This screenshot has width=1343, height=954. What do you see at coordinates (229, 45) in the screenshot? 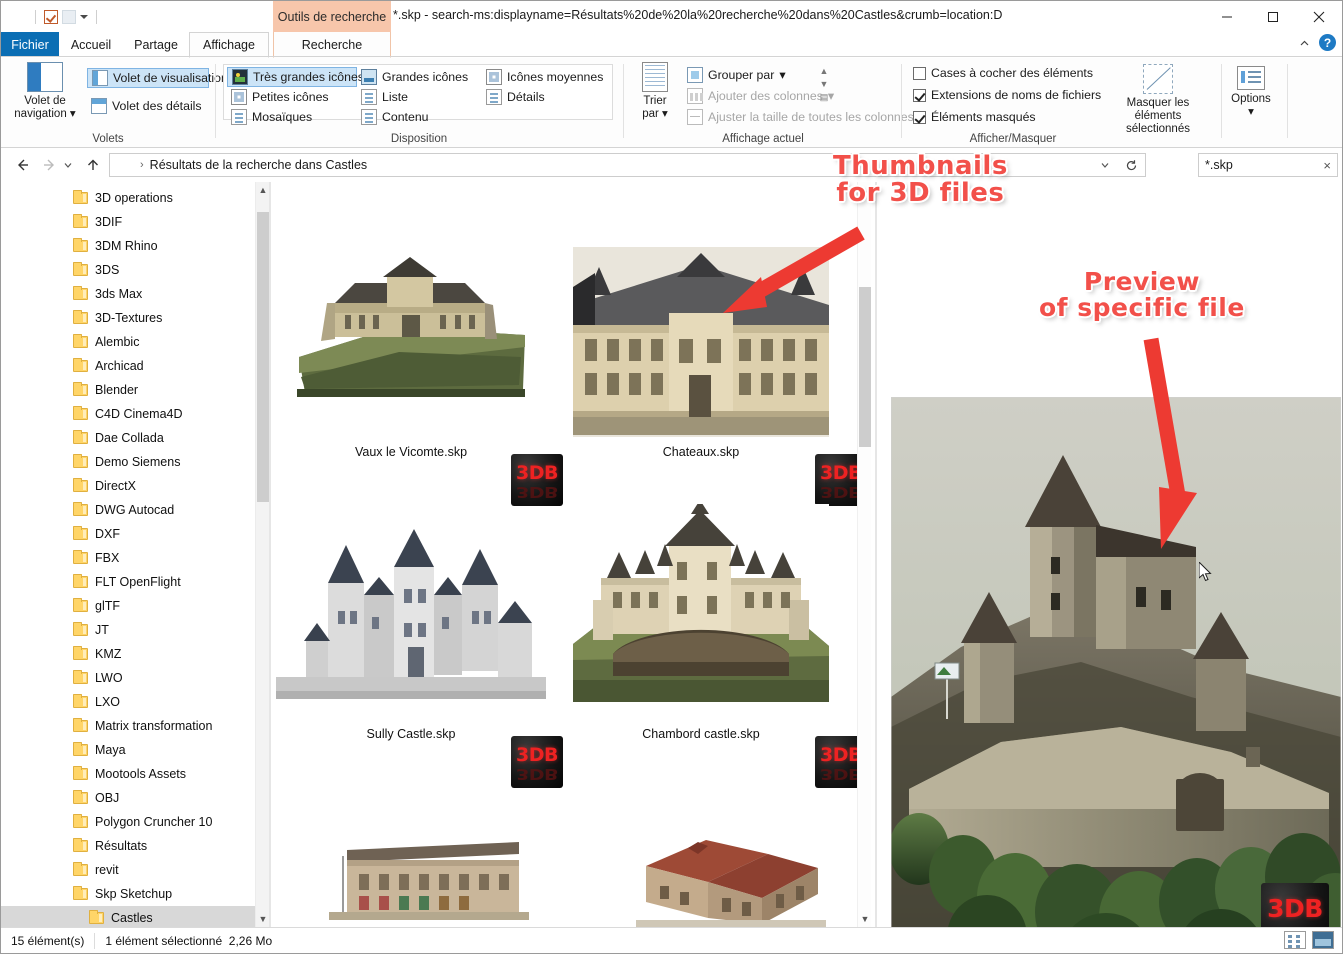
I see `tab-affichage: Affichage` at bounding box center [229, 45].